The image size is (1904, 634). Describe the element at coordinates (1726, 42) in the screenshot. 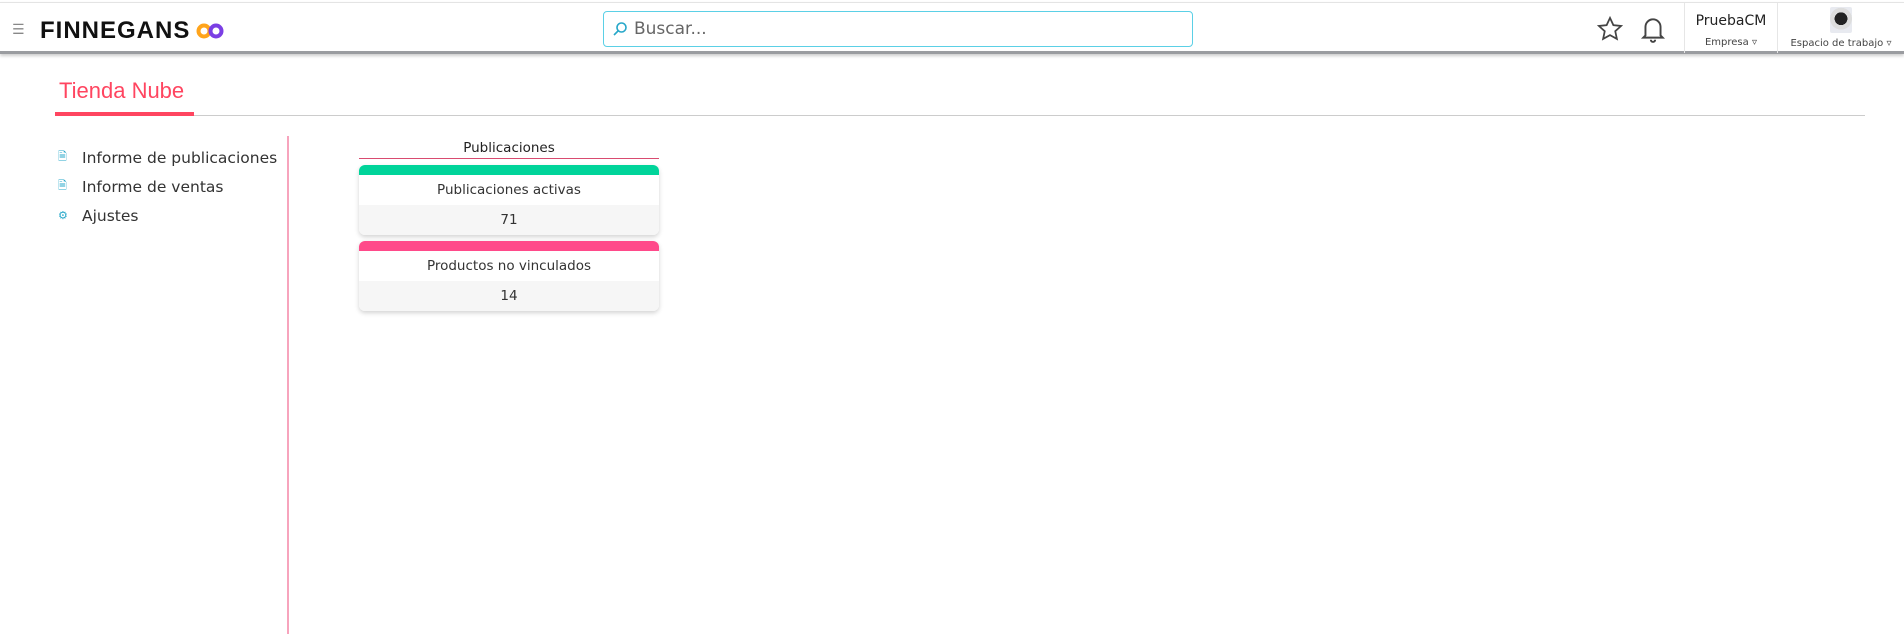

I see `company-label: Empresa` at that location.